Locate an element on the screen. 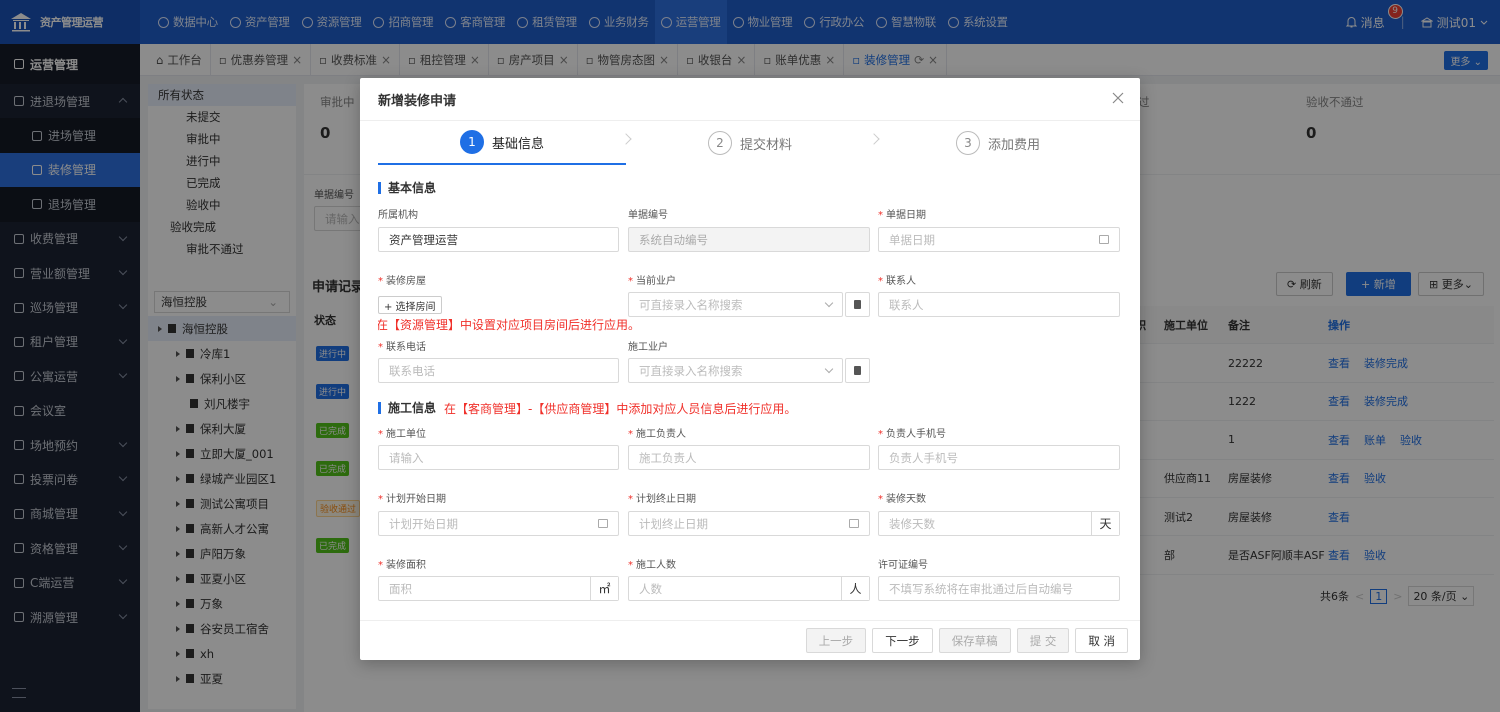 The image size is (1500, 712). step-1: 1 基础信息 is located at coordinates (505, 143).